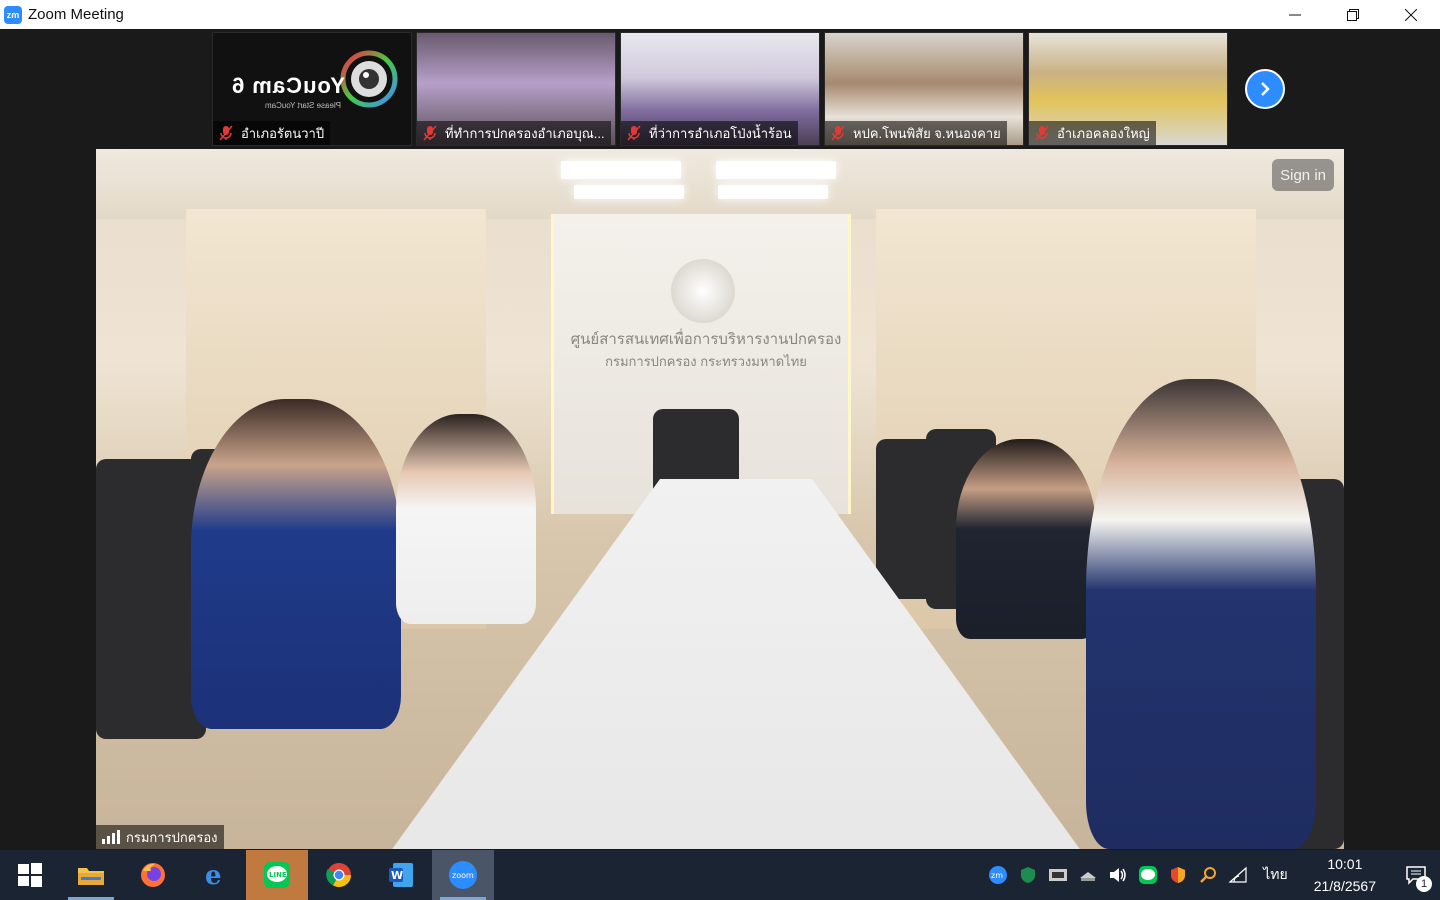  I want to click on firefox-icon, so click(153, 875).